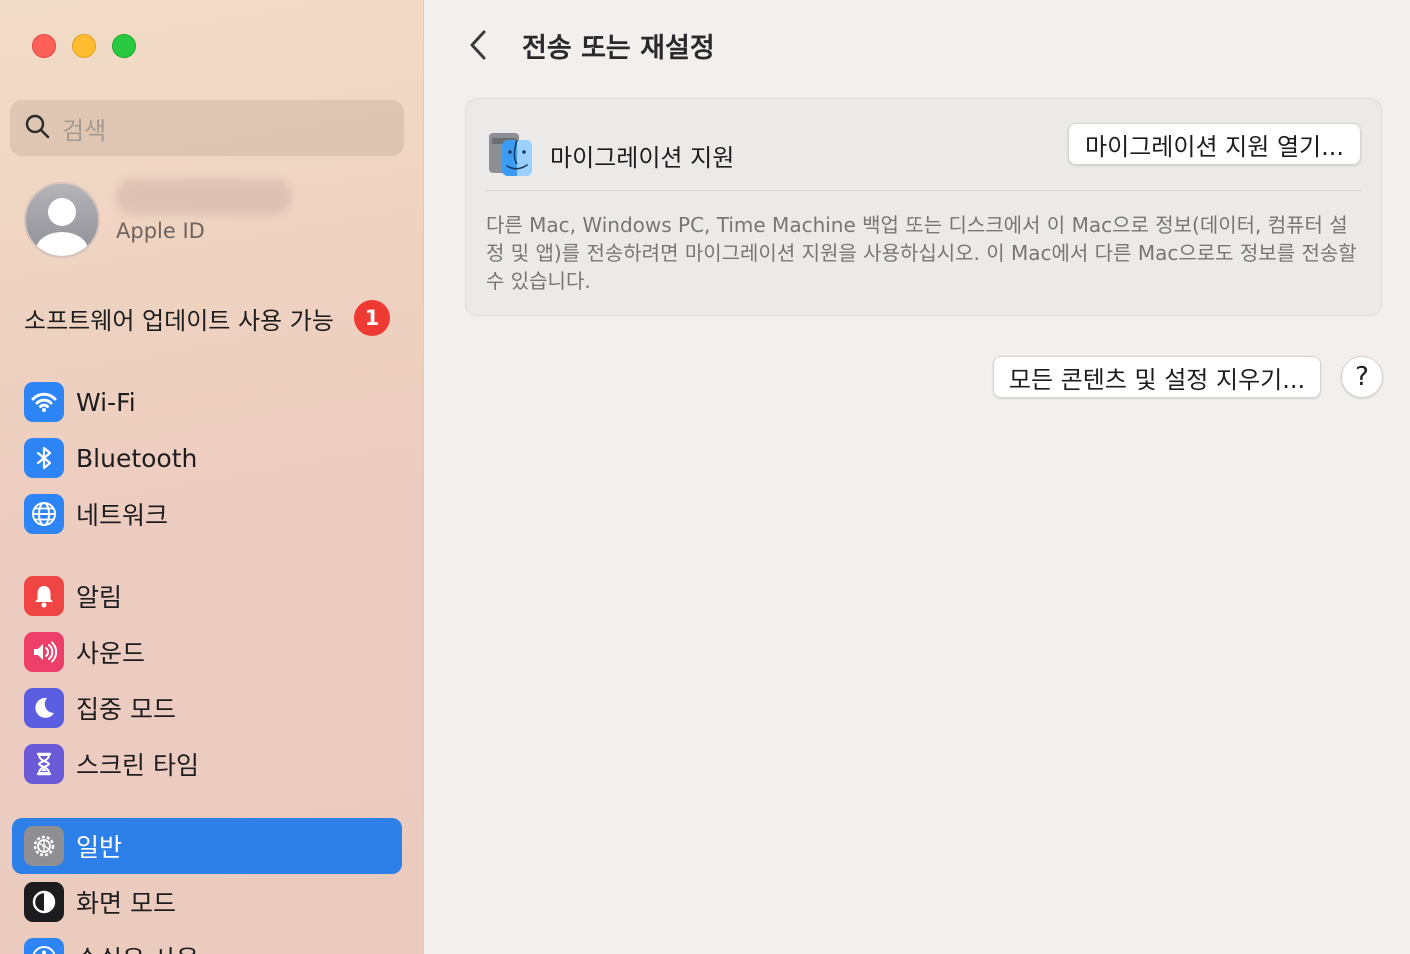  Describe the element at coordinates (44, 946) in the screenshot. I see `accessibility-icon` at that location.